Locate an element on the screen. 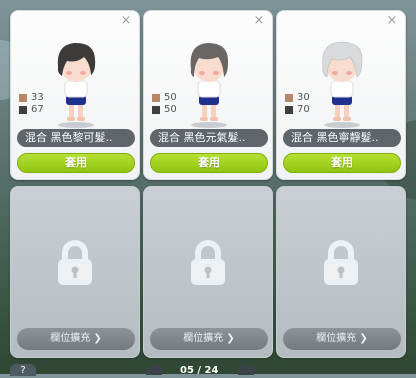  page-indicator: 05 / 24 is located at coordinates (199, 370).